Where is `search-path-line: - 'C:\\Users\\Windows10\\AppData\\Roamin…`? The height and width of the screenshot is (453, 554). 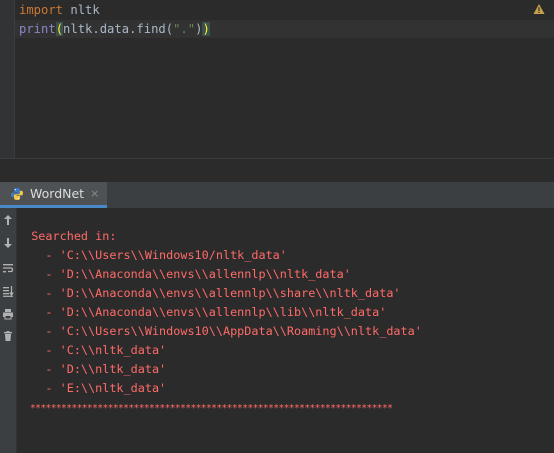 search-path-line: - 'C:\\Users\\Windows10\\AppData\\Roamin… is located at coordinates (219, 331).